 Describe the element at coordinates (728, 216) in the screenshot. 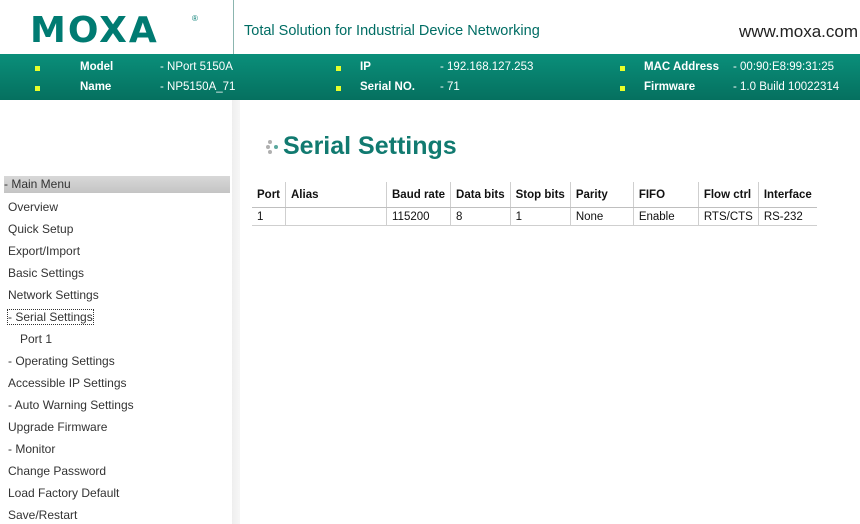

I see `cell-flow-ctrl: RTS/CTS` at that location.